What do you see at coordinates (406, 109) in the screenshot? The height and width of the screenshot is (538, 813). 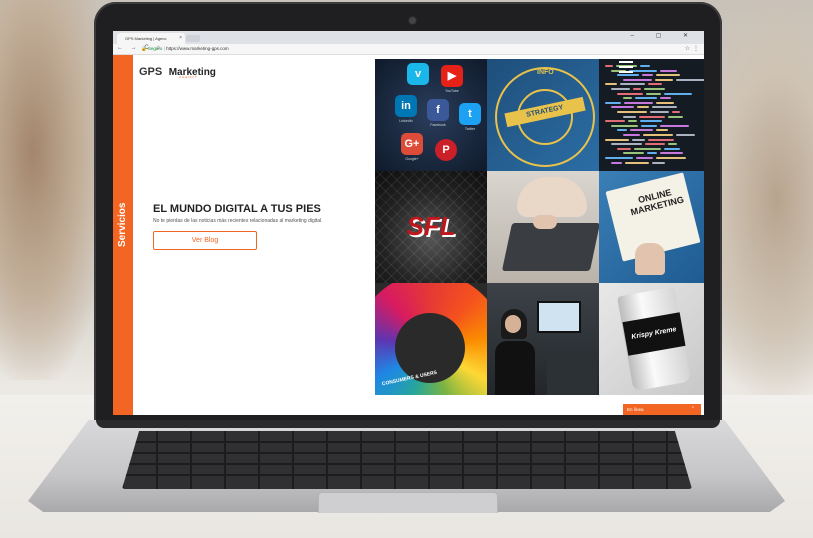 I see `linkedin-icon: in LinkedIn` at bounding box center [406, 109].